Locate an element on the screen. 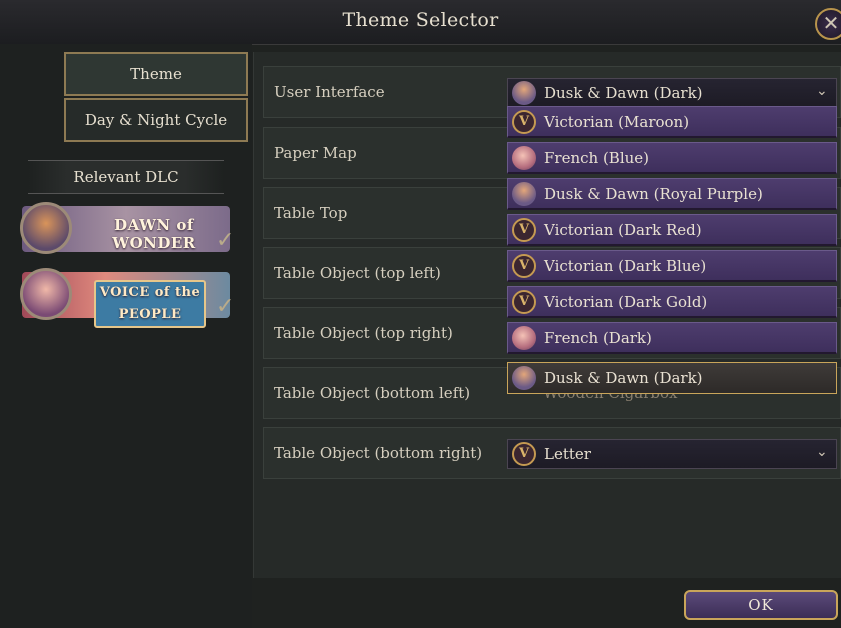 The height and width of the screenshot is (628, 841). dropdown-option: V Victorian (Dark Red) is located at coordinates (672, 230).